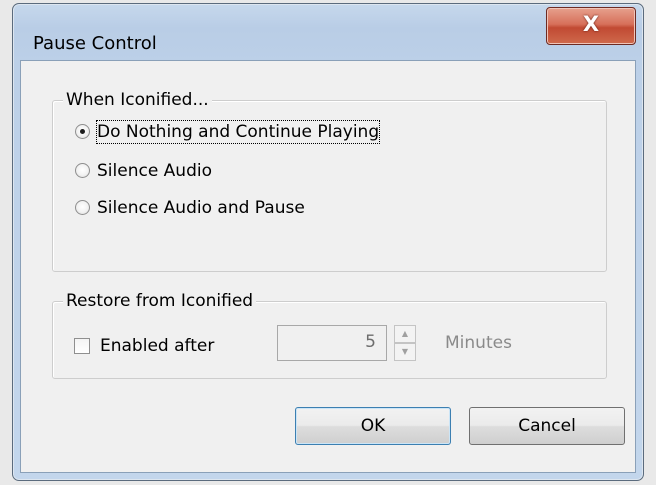 The width and height of the screenshot is (656, 485). I want to click on close-button: X, so click(591, 26).